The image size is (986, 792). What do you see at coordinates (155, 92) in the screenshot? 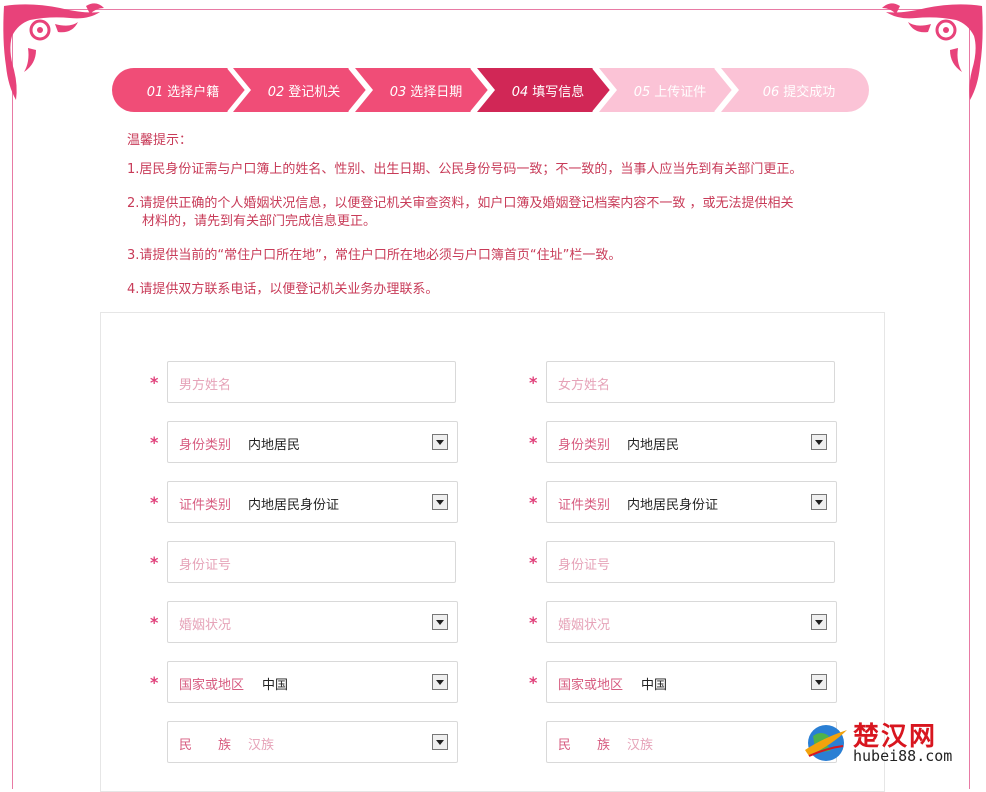
I see `step-number: 01` at bounding box center [155, 92].